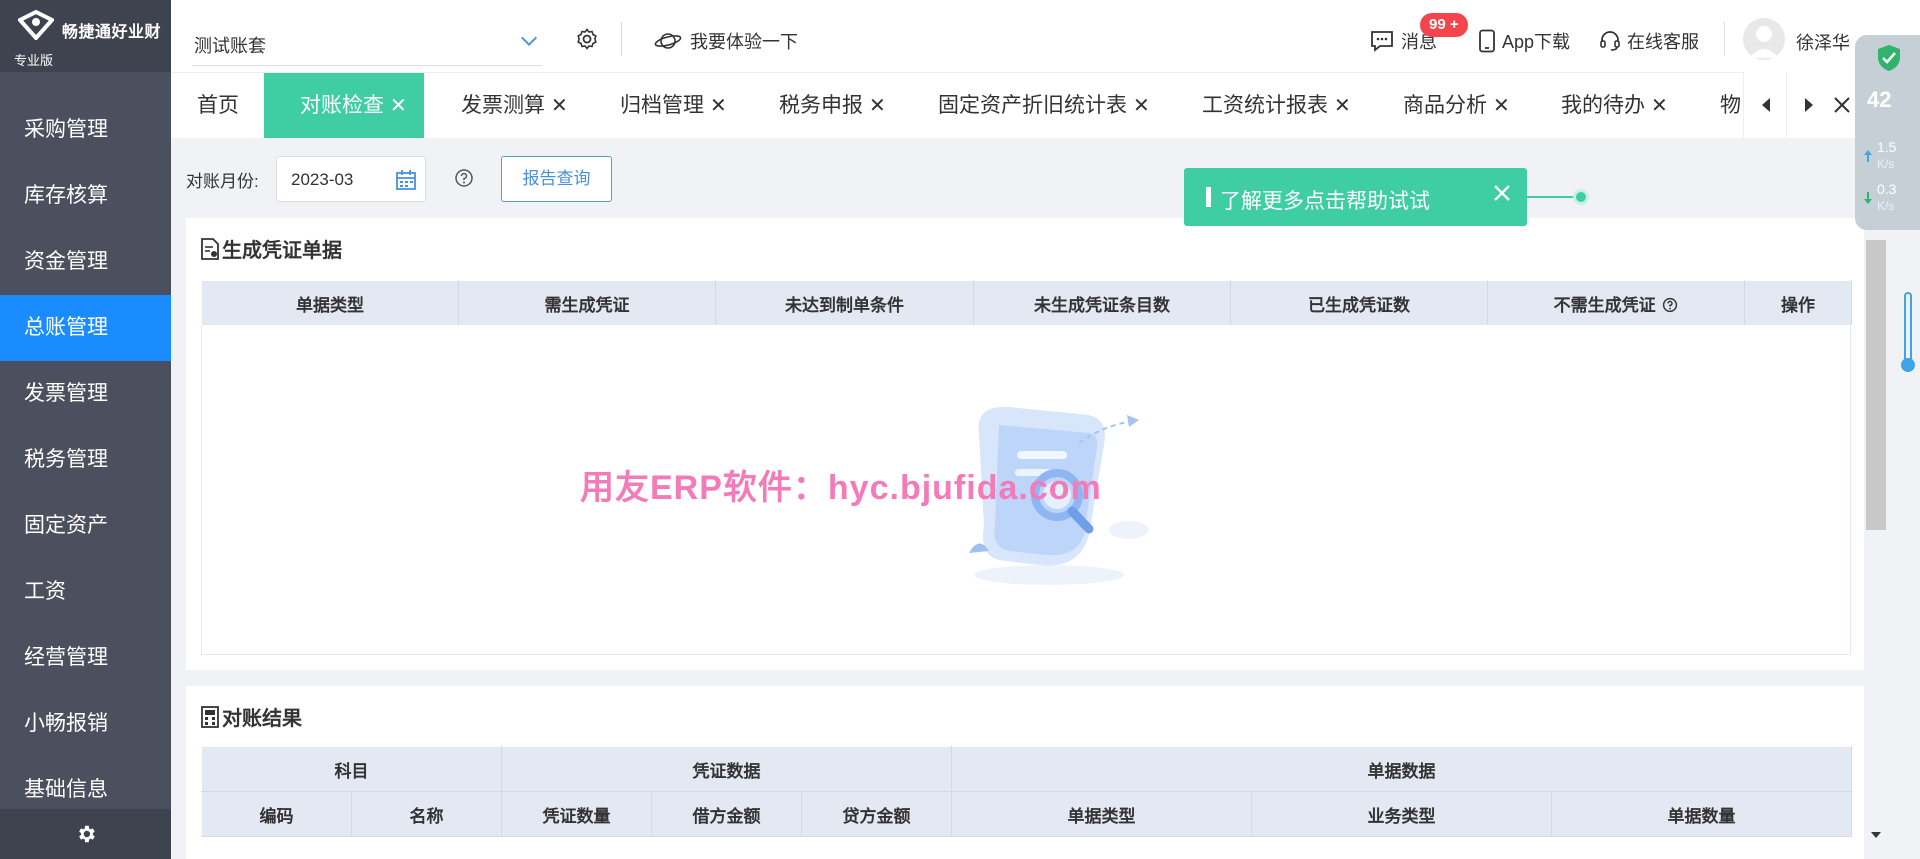  I want to click on sidebar-item-general-ledger: 总账管理, so click(85, 328).